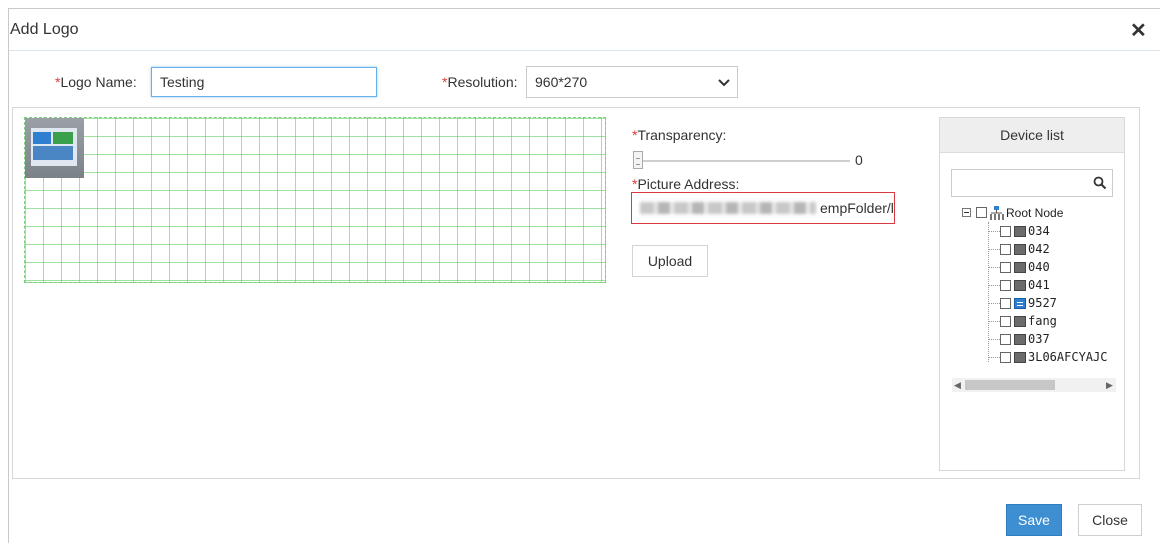 Image resolution: width=1160 pixels, height=543 pixels. What do you see at coordinates (264, 82) in the screenshot?
I see `logo-name-input` at bounding box center [264, 82].